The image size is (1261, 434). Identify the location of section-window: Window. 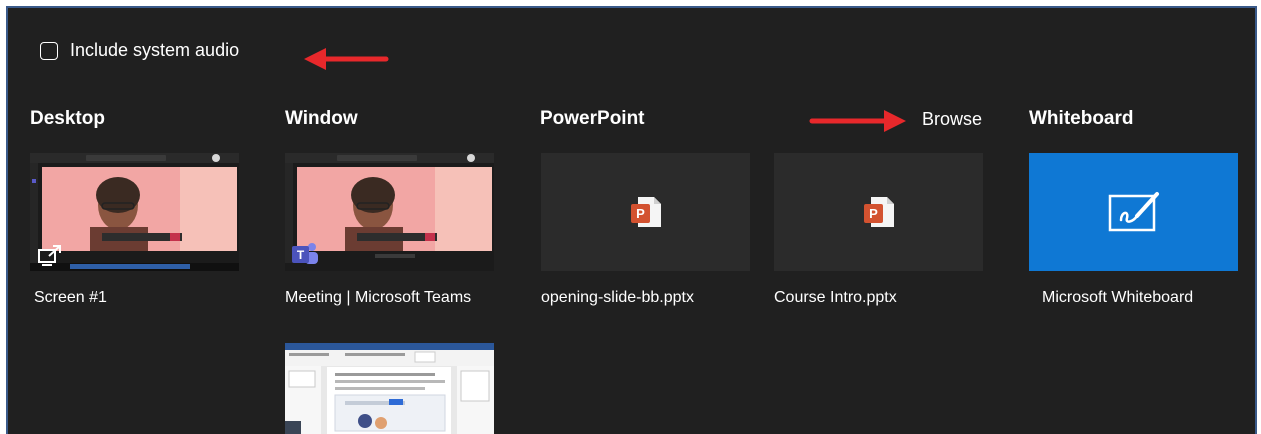
(321, 118).